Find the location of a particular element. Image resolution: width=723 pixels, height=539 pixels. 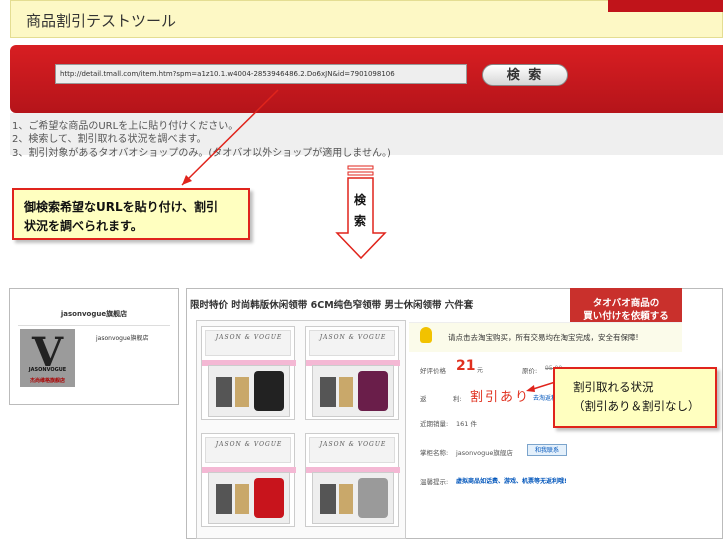

callout-discount-status: 割引取れる状況 （割引あり＆割引なし） is located at coordinates (635, 397).